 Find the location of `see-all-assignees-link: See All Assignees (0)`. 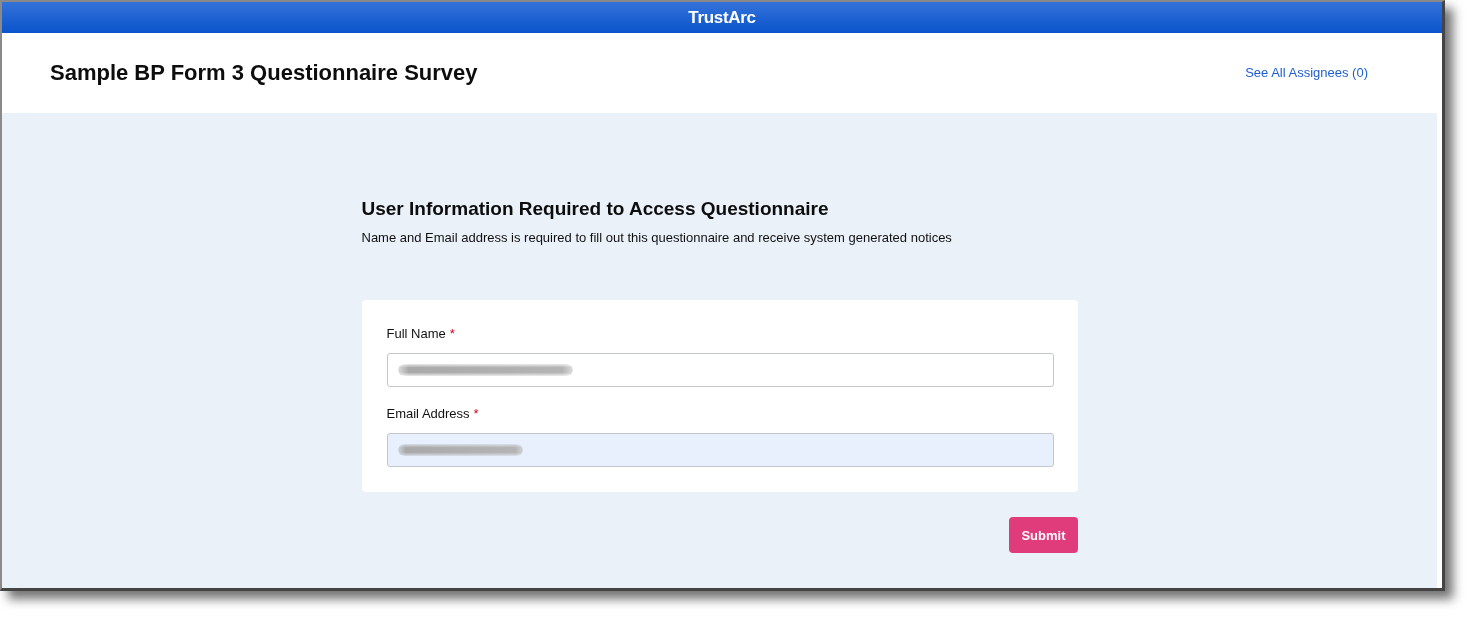

see-all-assignees-link: See All Assignees (0) is located at coordinates (1306, 72).